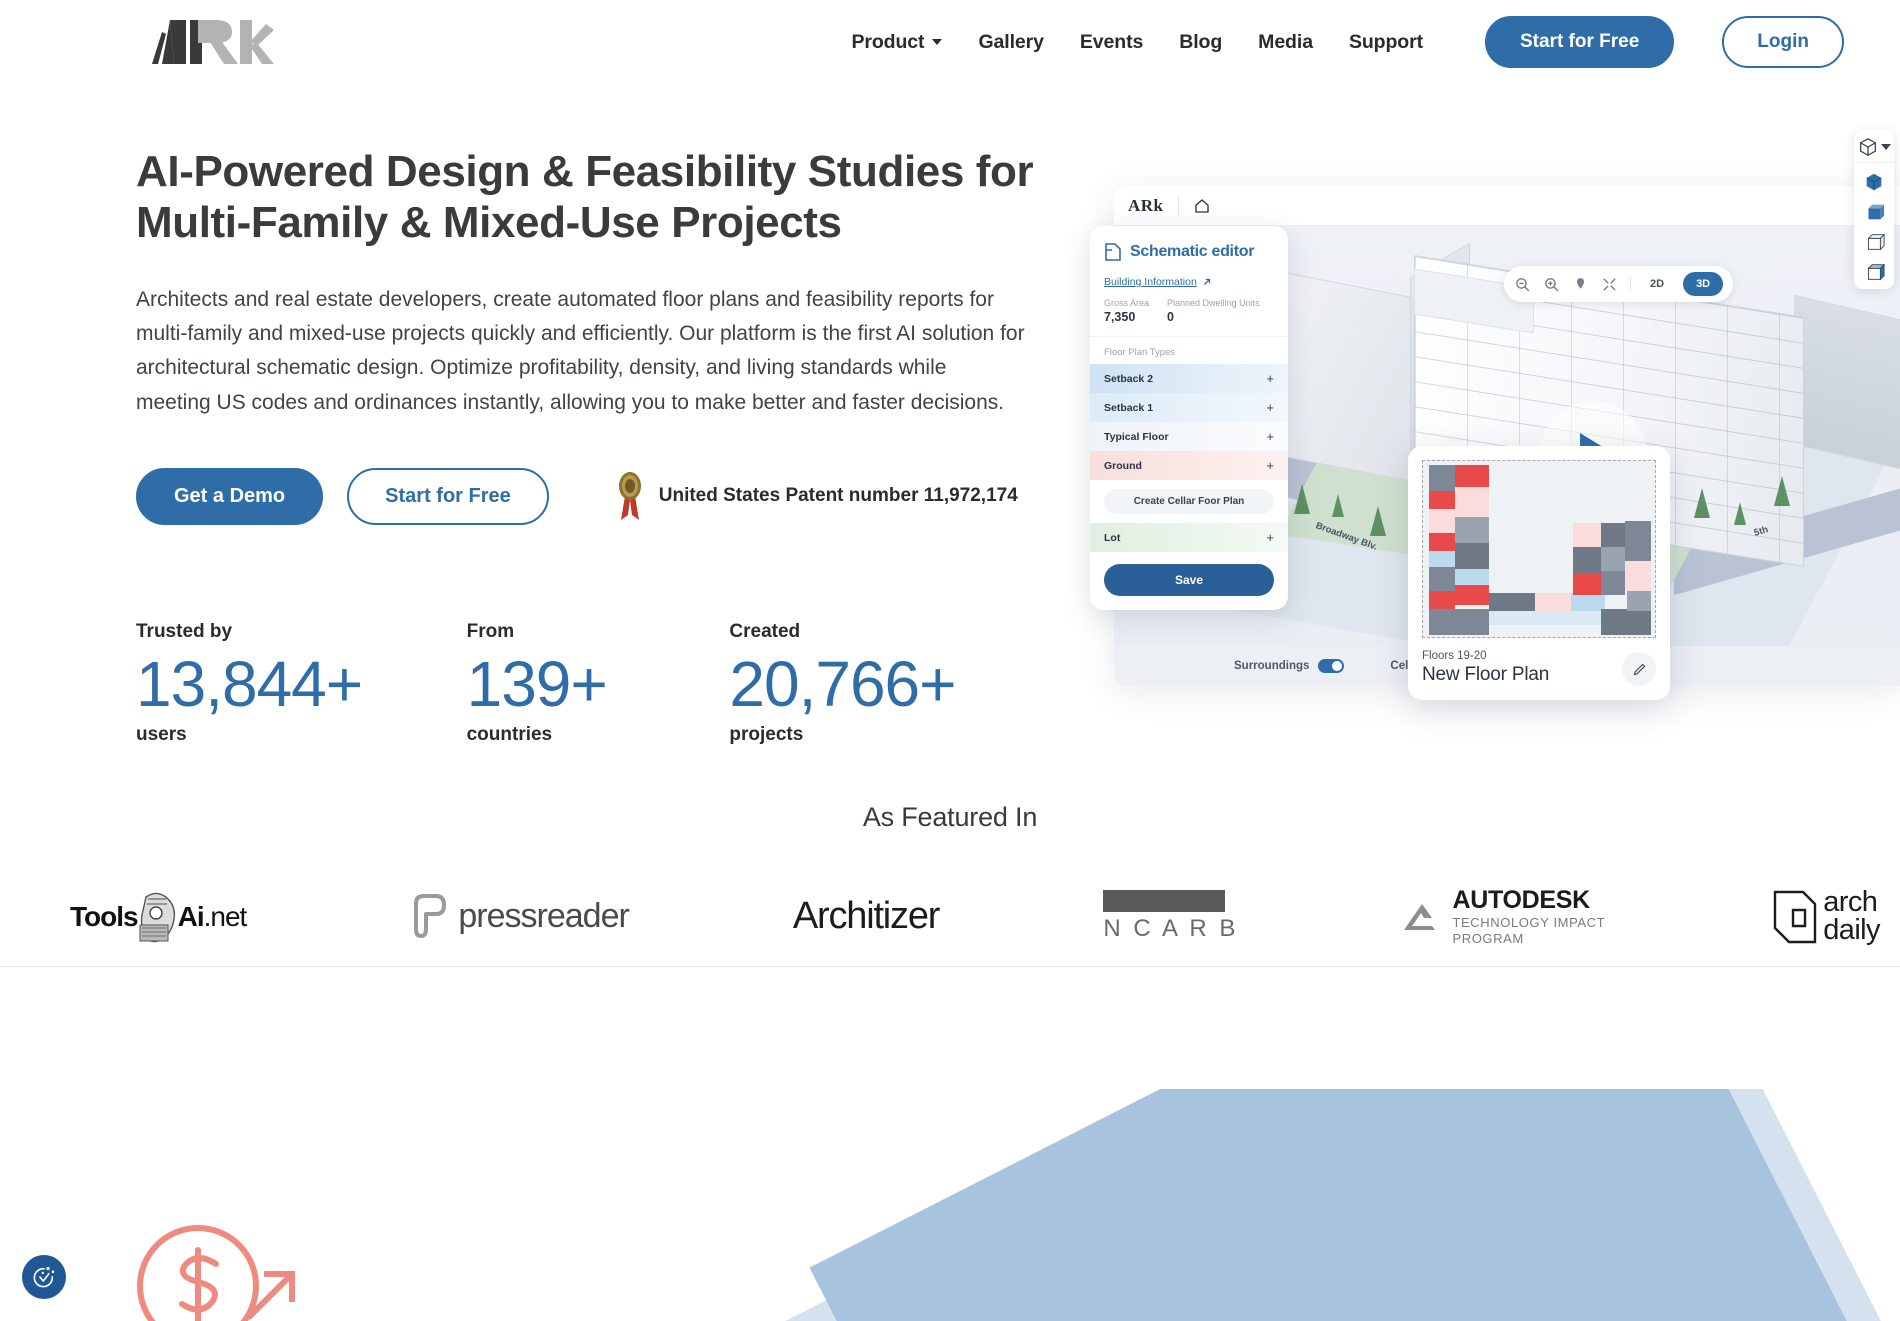 This screenshot has height=1321, width=1900. I want to click on nav-item-gallery: Gallery, so click(1011, 42).